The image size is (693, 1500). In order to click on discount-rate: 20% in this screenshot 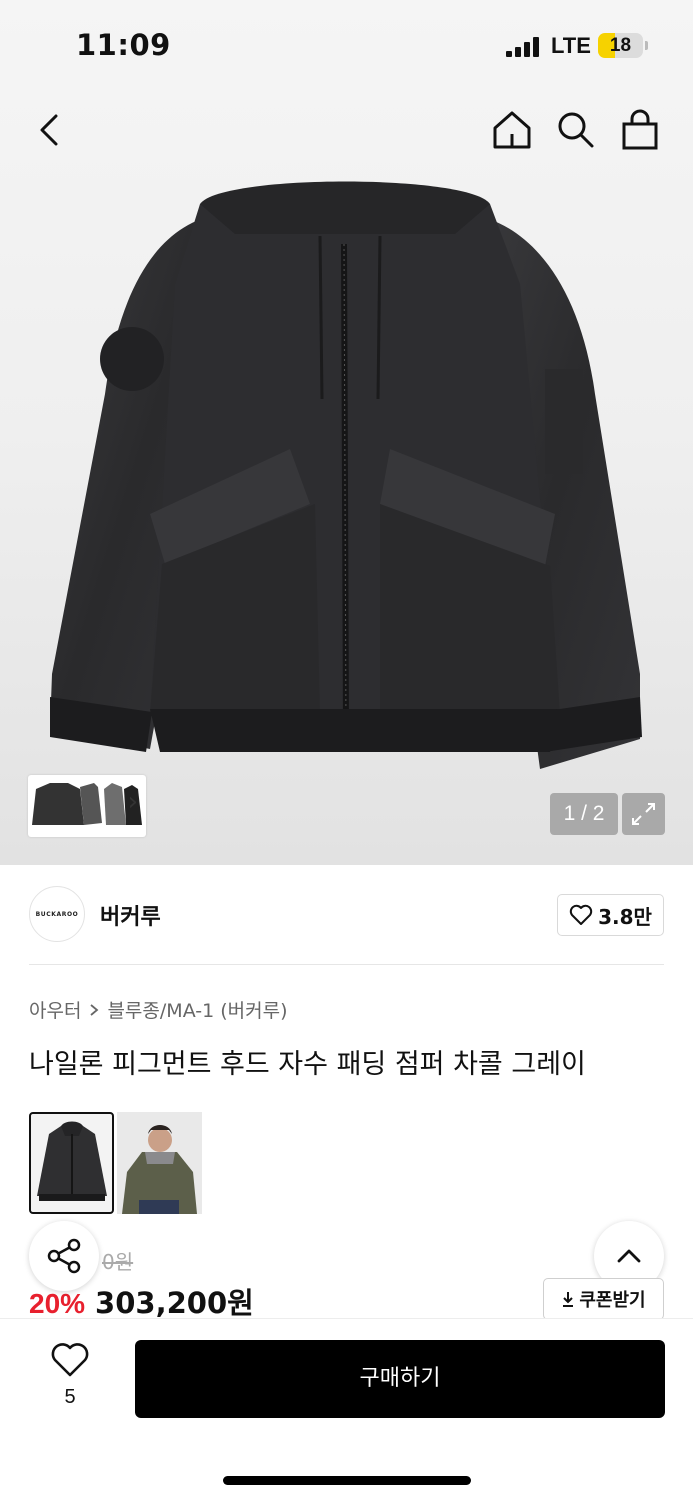, I will do `click(57, 1303)`.